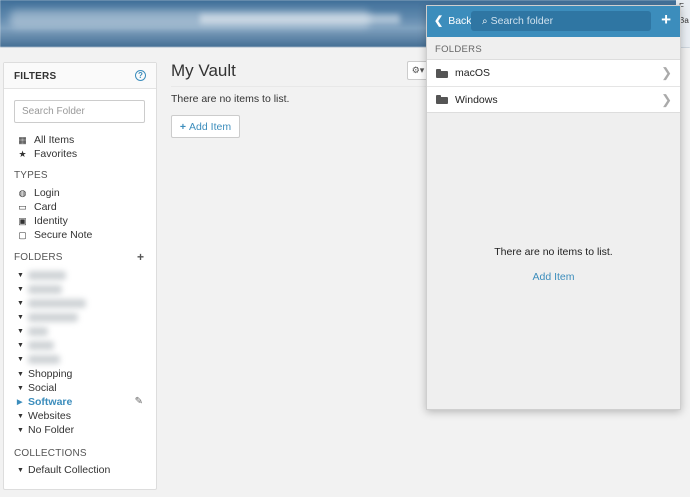  Describe the element at coordinates (22, 192) in the screenshot. I see `globe-icon: ◍` at that location.